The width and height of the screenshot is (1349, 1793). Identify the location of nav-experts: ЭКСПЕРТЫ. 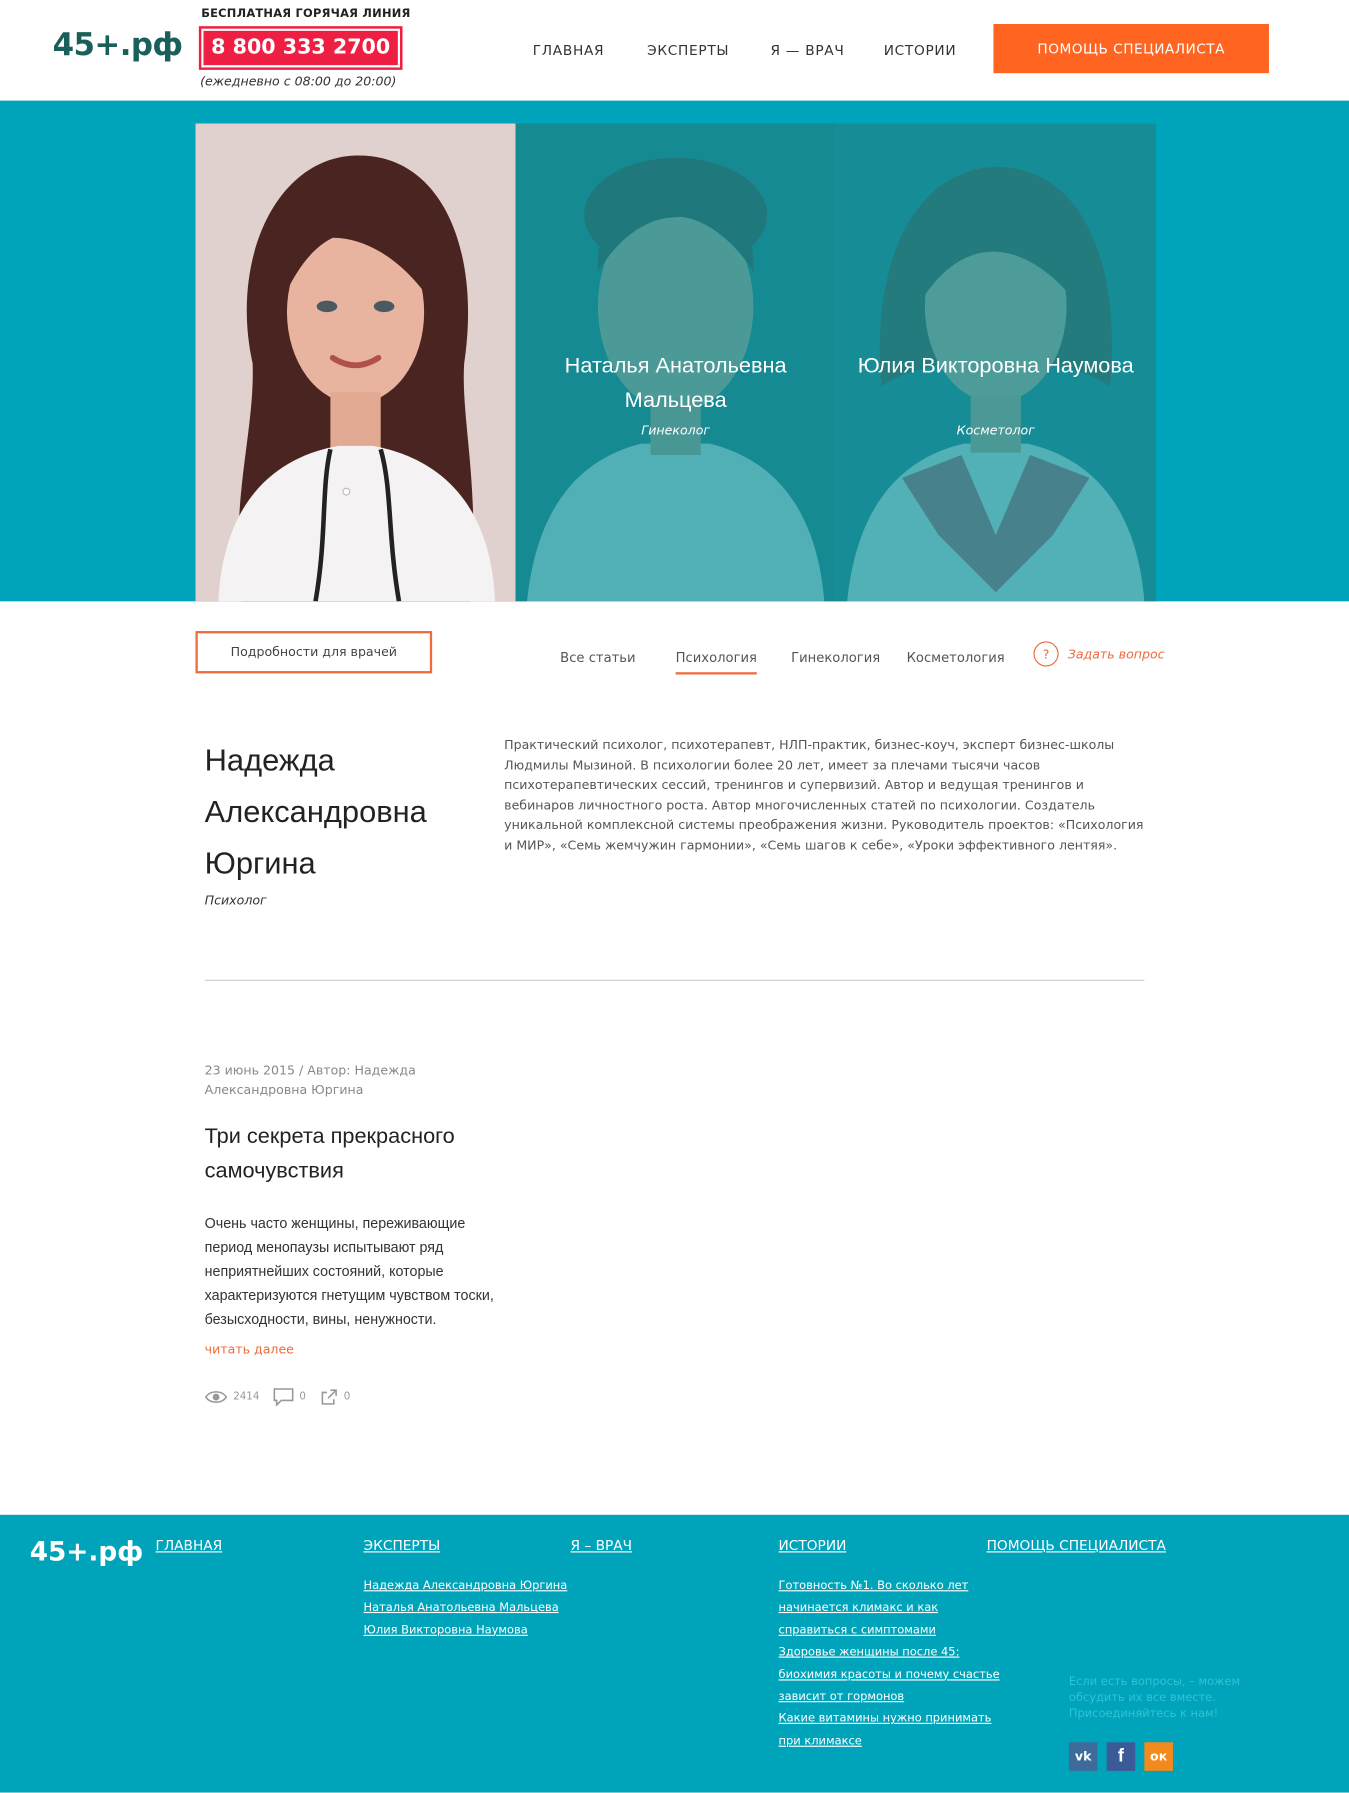
(688, 50).